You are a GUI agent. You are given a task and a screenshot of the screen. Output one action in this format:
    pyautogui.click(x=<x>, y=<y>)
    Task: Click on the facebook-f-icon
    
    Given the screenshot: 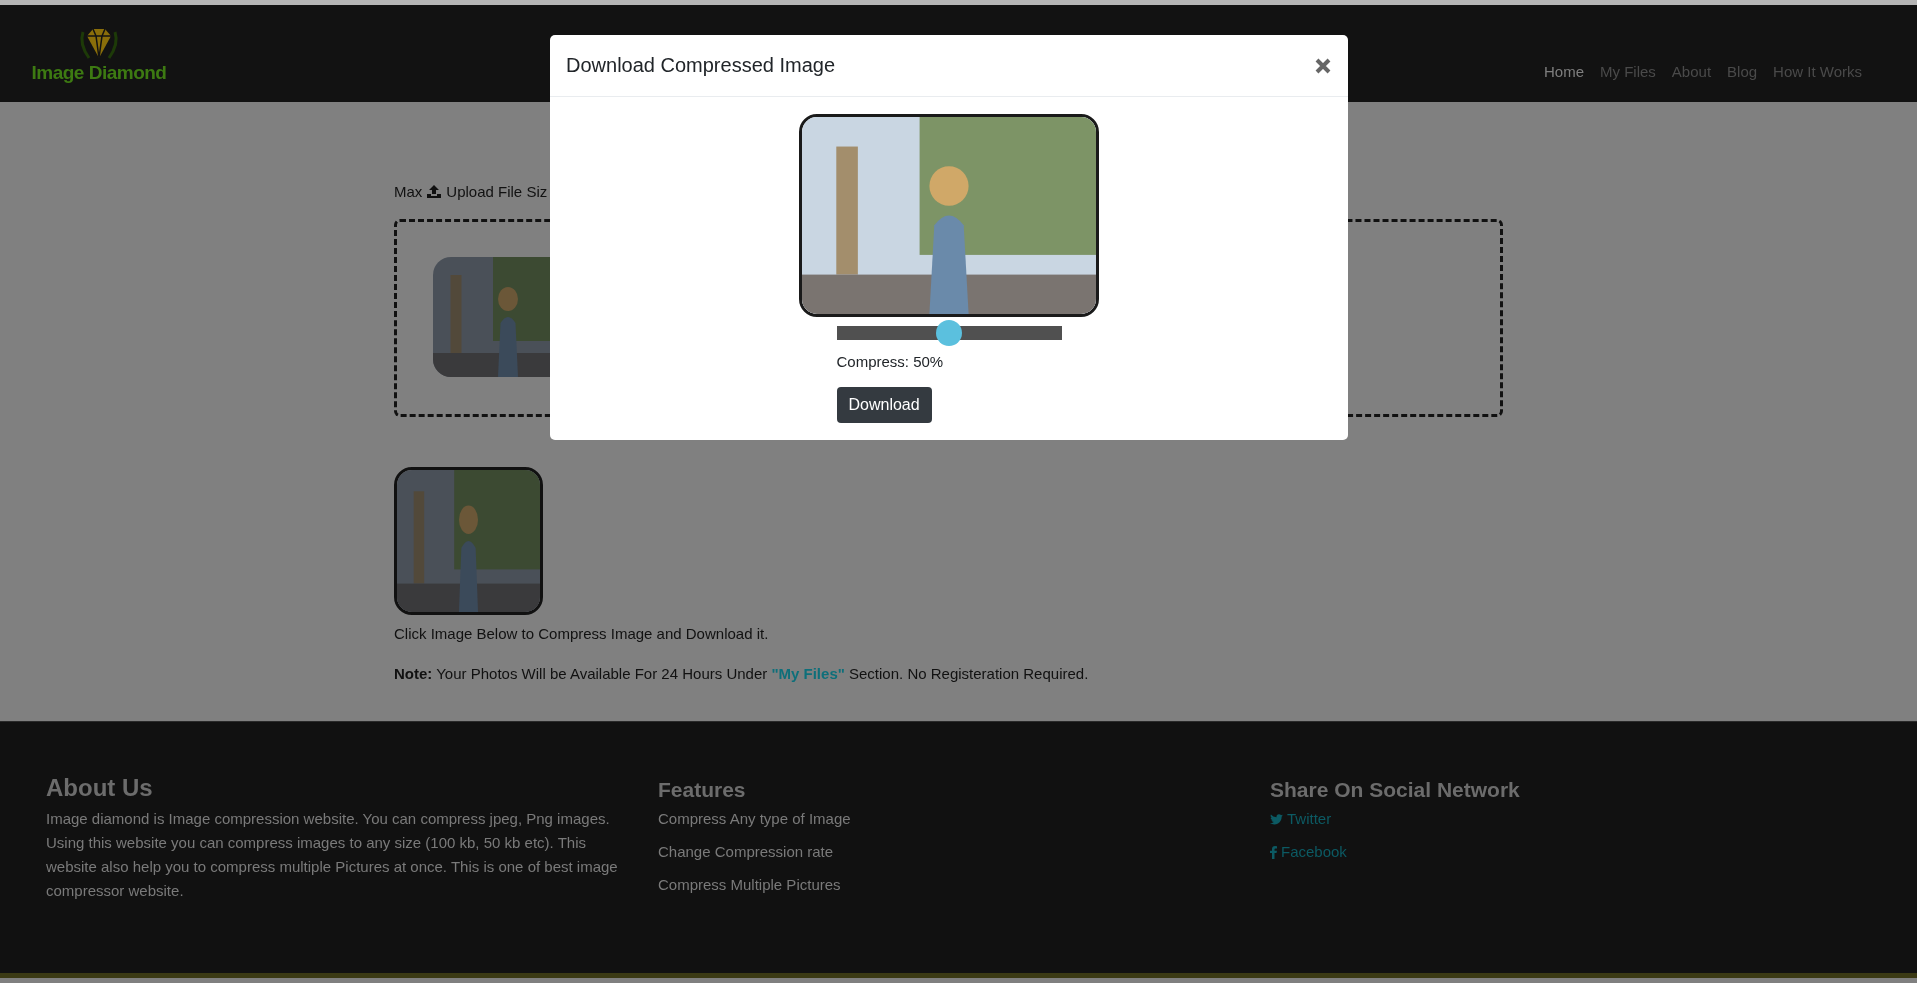 What is the action you would take?
    pyautogui.click(x=1273, y=852)
    